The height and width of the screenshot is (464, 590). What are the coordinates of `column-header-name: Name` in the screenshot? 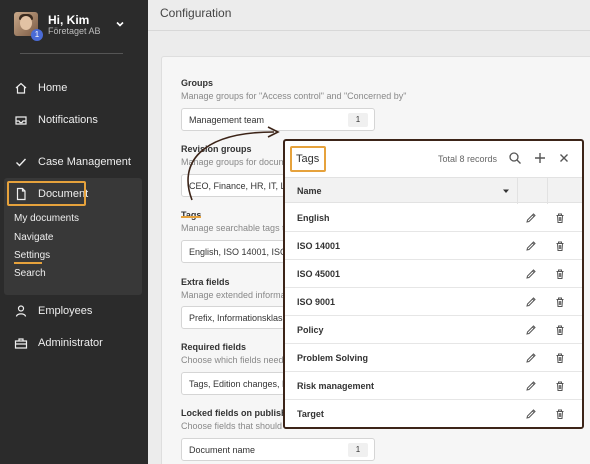 It's located at (309, 191).